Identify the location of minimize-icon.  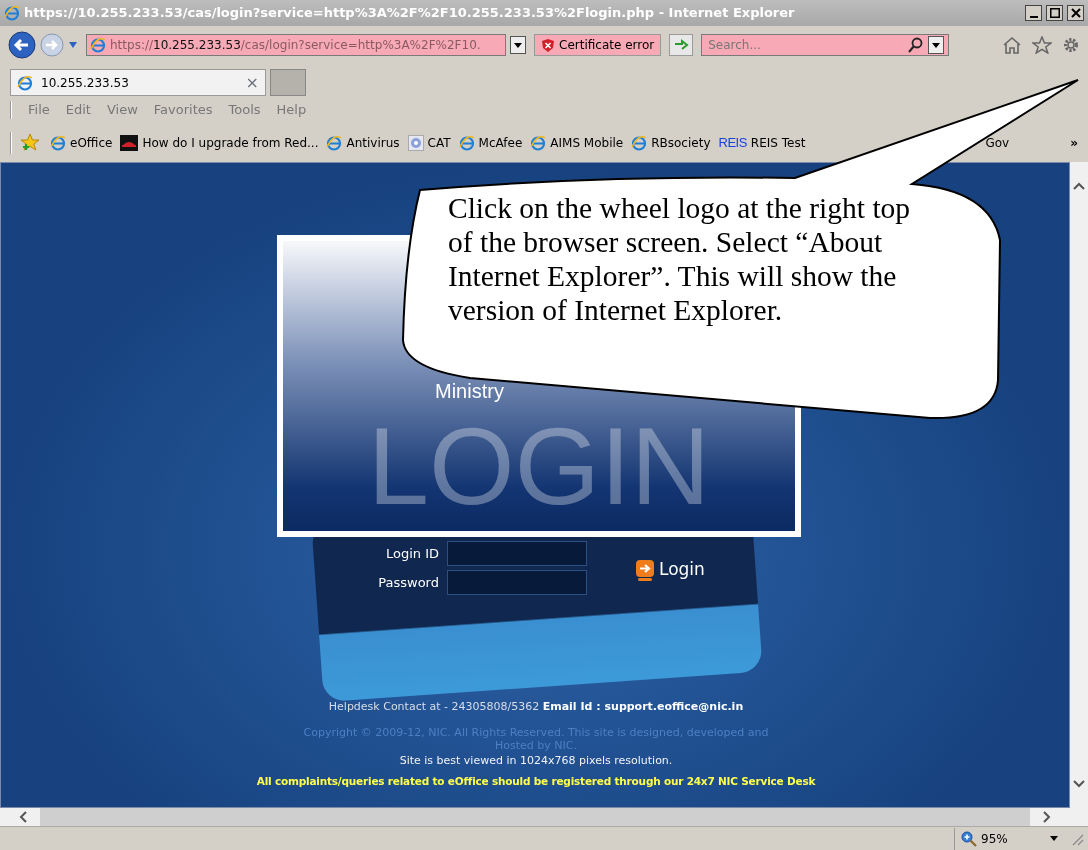
(1033, 17).